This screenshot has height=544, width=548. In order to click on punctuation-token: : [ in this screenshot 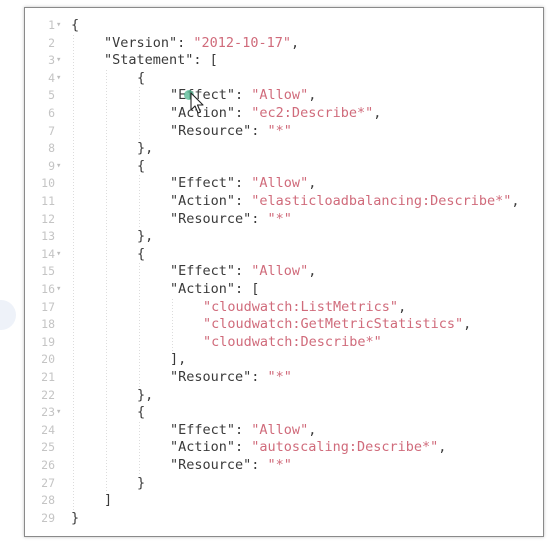, I will do `click(205, 60)`.